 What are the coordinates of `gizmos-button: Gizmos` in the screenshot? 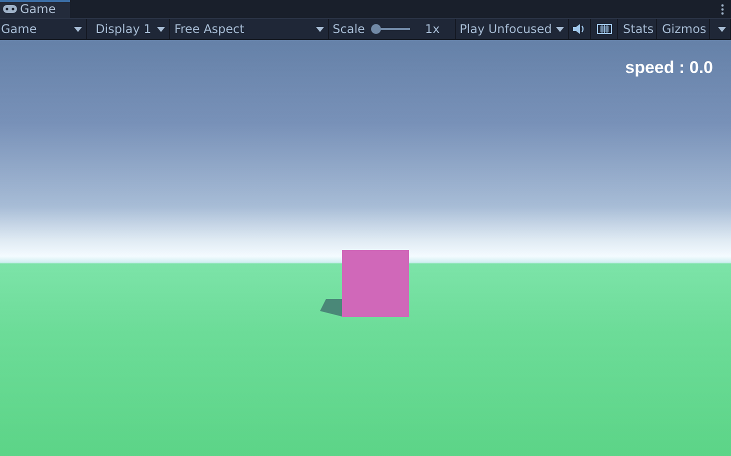 It's located at (683, 29).